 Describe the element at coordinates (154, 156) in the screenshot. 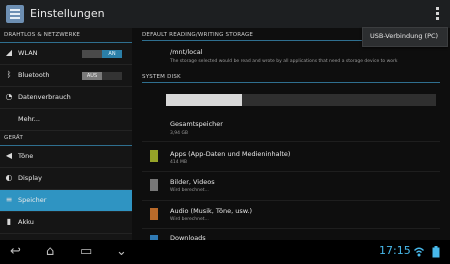

I see `apps-color-swatch` at that location.